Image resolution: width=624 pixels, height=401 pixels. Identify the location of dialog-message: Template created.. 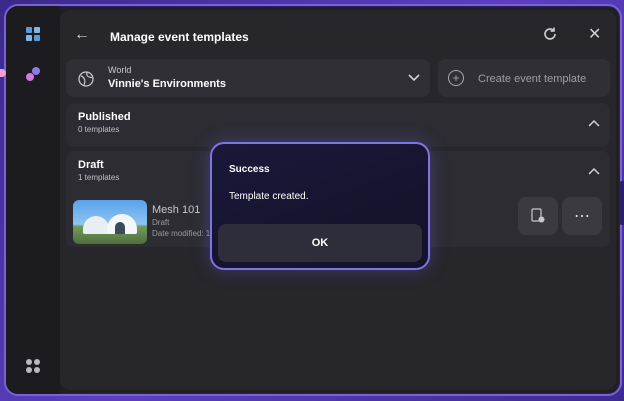
(269, 196).